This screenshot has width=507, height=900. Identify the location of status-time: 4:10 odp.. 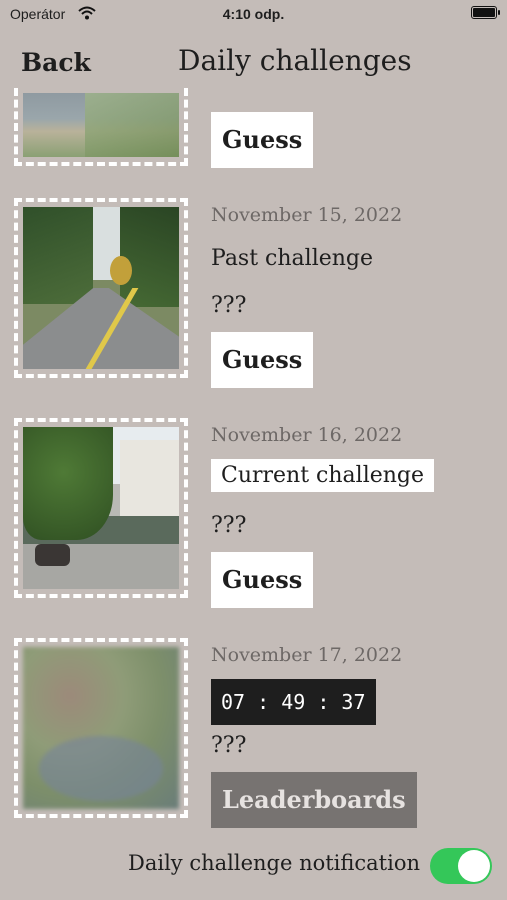
(253, 14).